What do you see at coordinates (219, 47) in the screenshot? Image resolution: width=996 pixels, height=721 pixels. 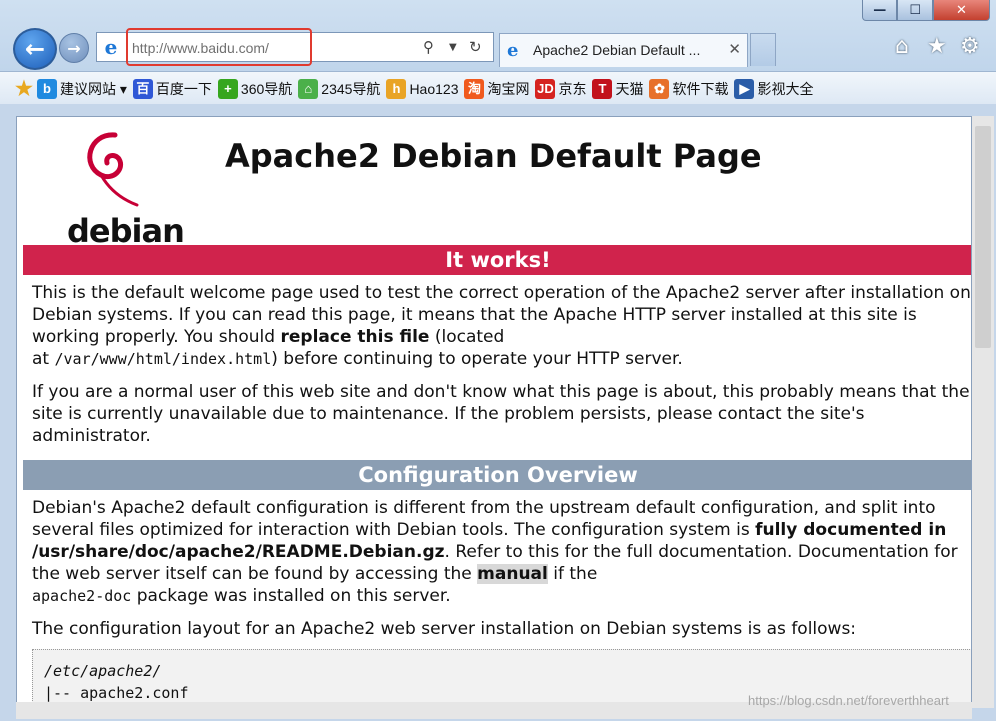 I see `url-highlight-box` at bounding box center [219, 47].